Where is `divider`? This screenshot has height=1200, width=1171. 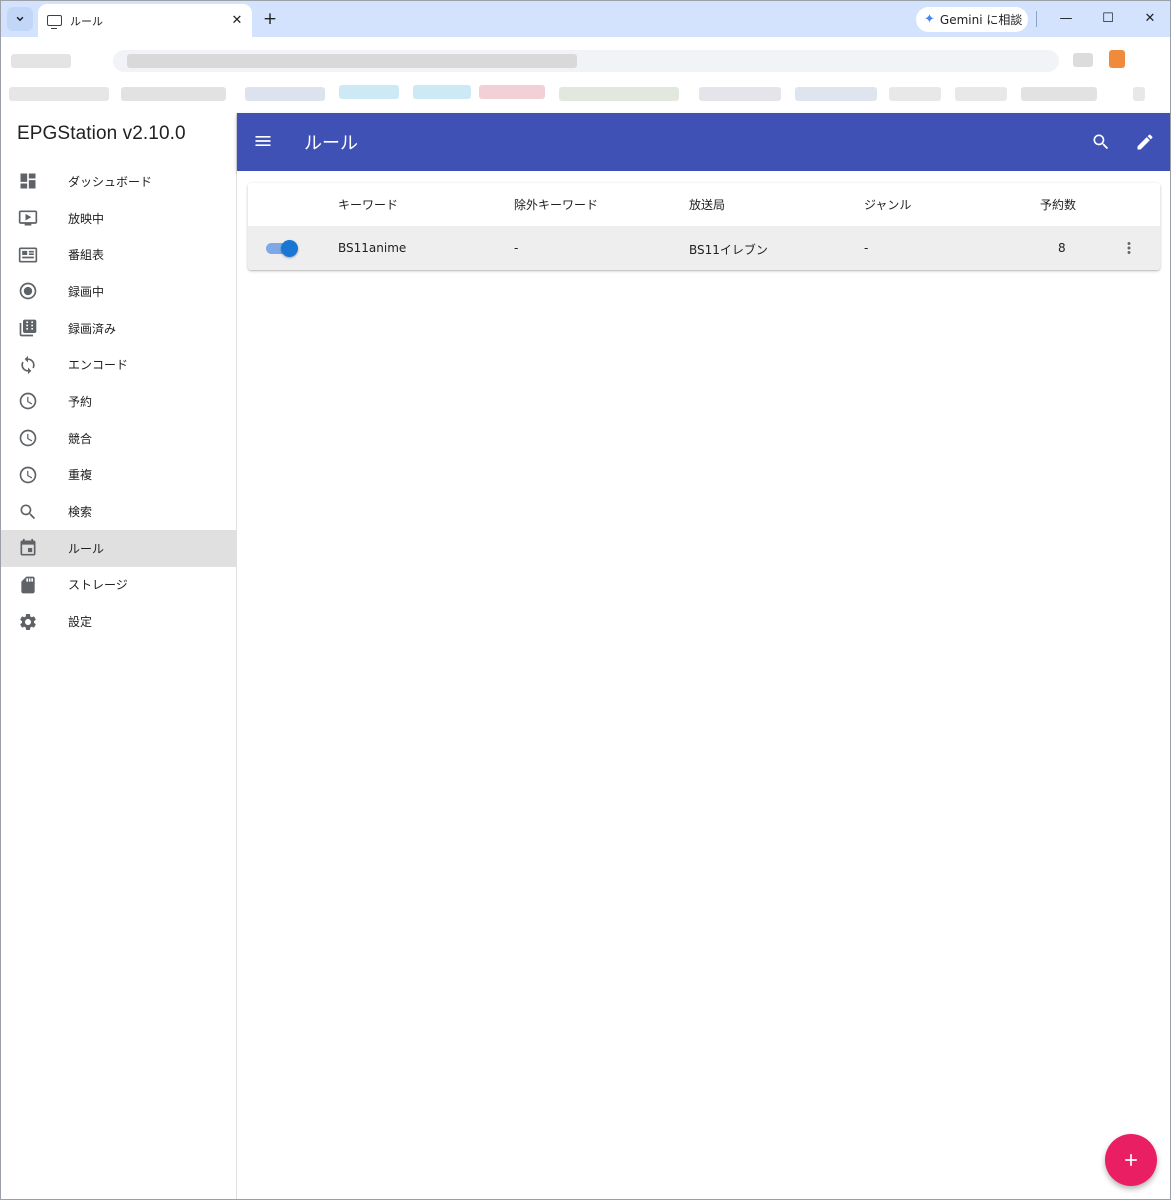 divider is located at coordinates (1036, 19).